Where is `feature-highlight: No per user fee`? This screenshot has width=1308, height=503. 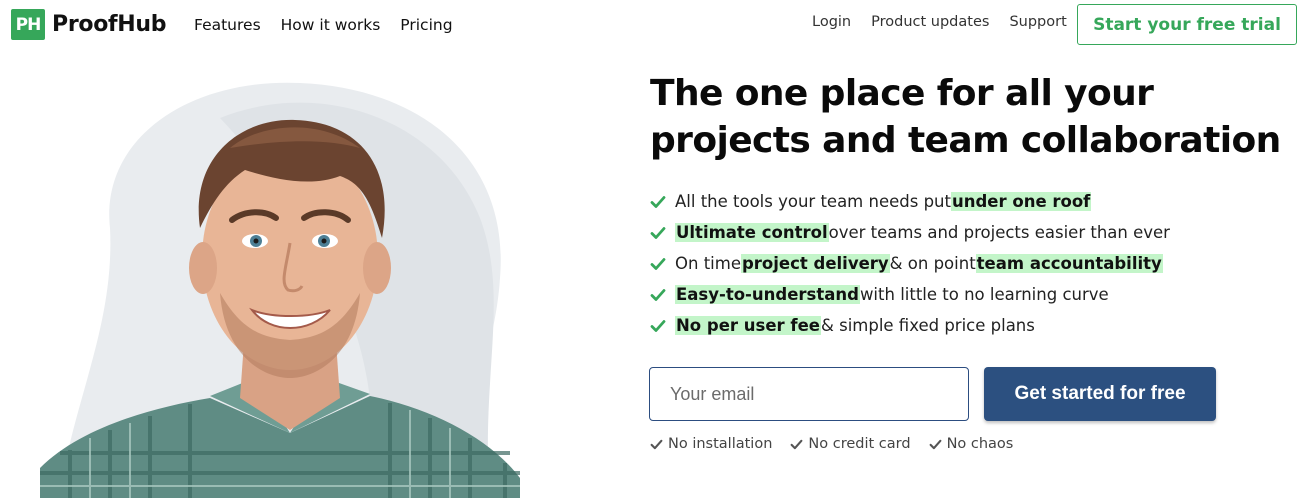 feature-highlight: No per user fee is located at coordinates (748, 325).